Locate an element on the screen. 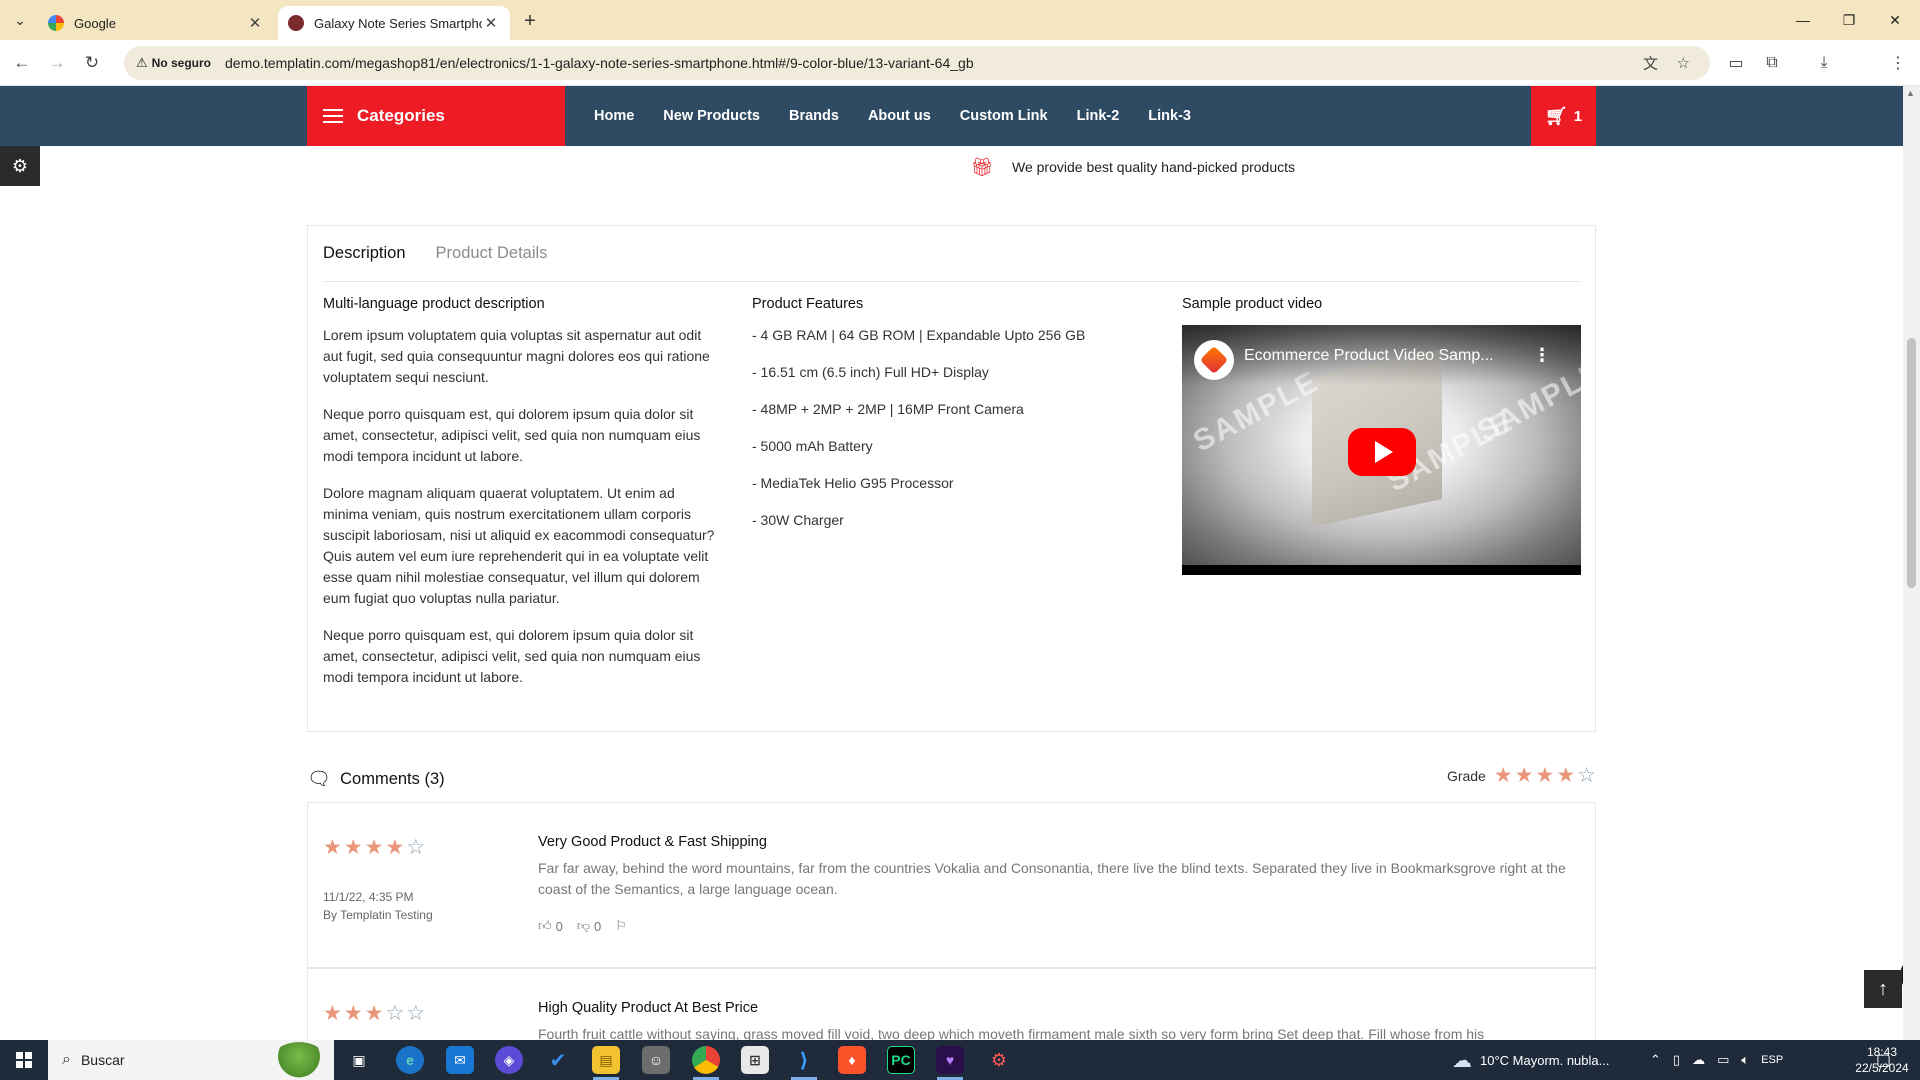  thumbs-up-icon: 👍︎ is located at coordinates (545, 925).